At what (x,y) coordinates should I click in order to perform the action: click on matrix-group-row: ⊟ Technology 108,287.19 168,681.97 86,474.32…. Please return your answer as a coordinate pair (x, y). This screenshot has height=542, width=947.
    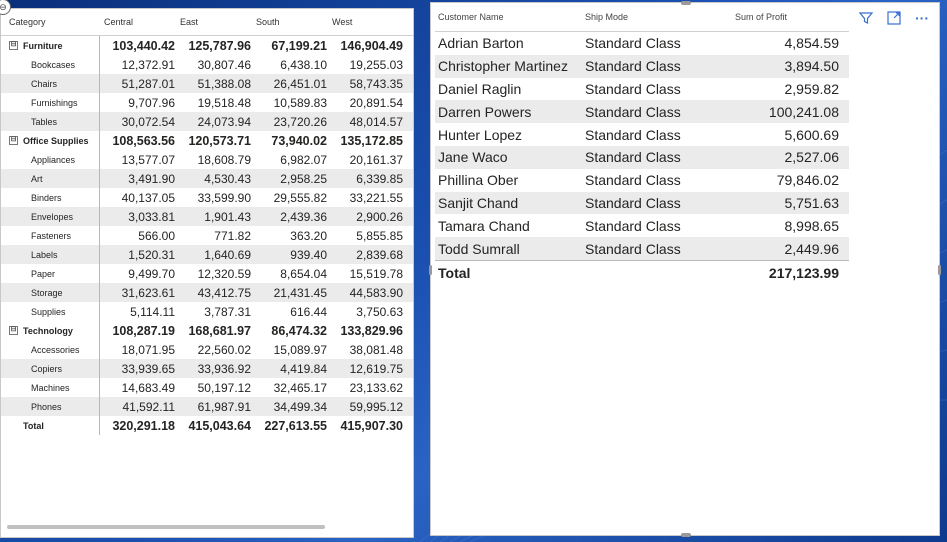
    Looking at the image, I should click on (207, 330).